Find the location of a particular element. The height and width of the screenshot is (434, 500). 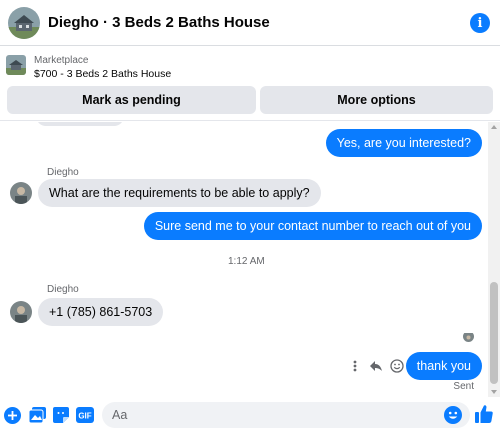

message-input is located at coordinates (267, 415).